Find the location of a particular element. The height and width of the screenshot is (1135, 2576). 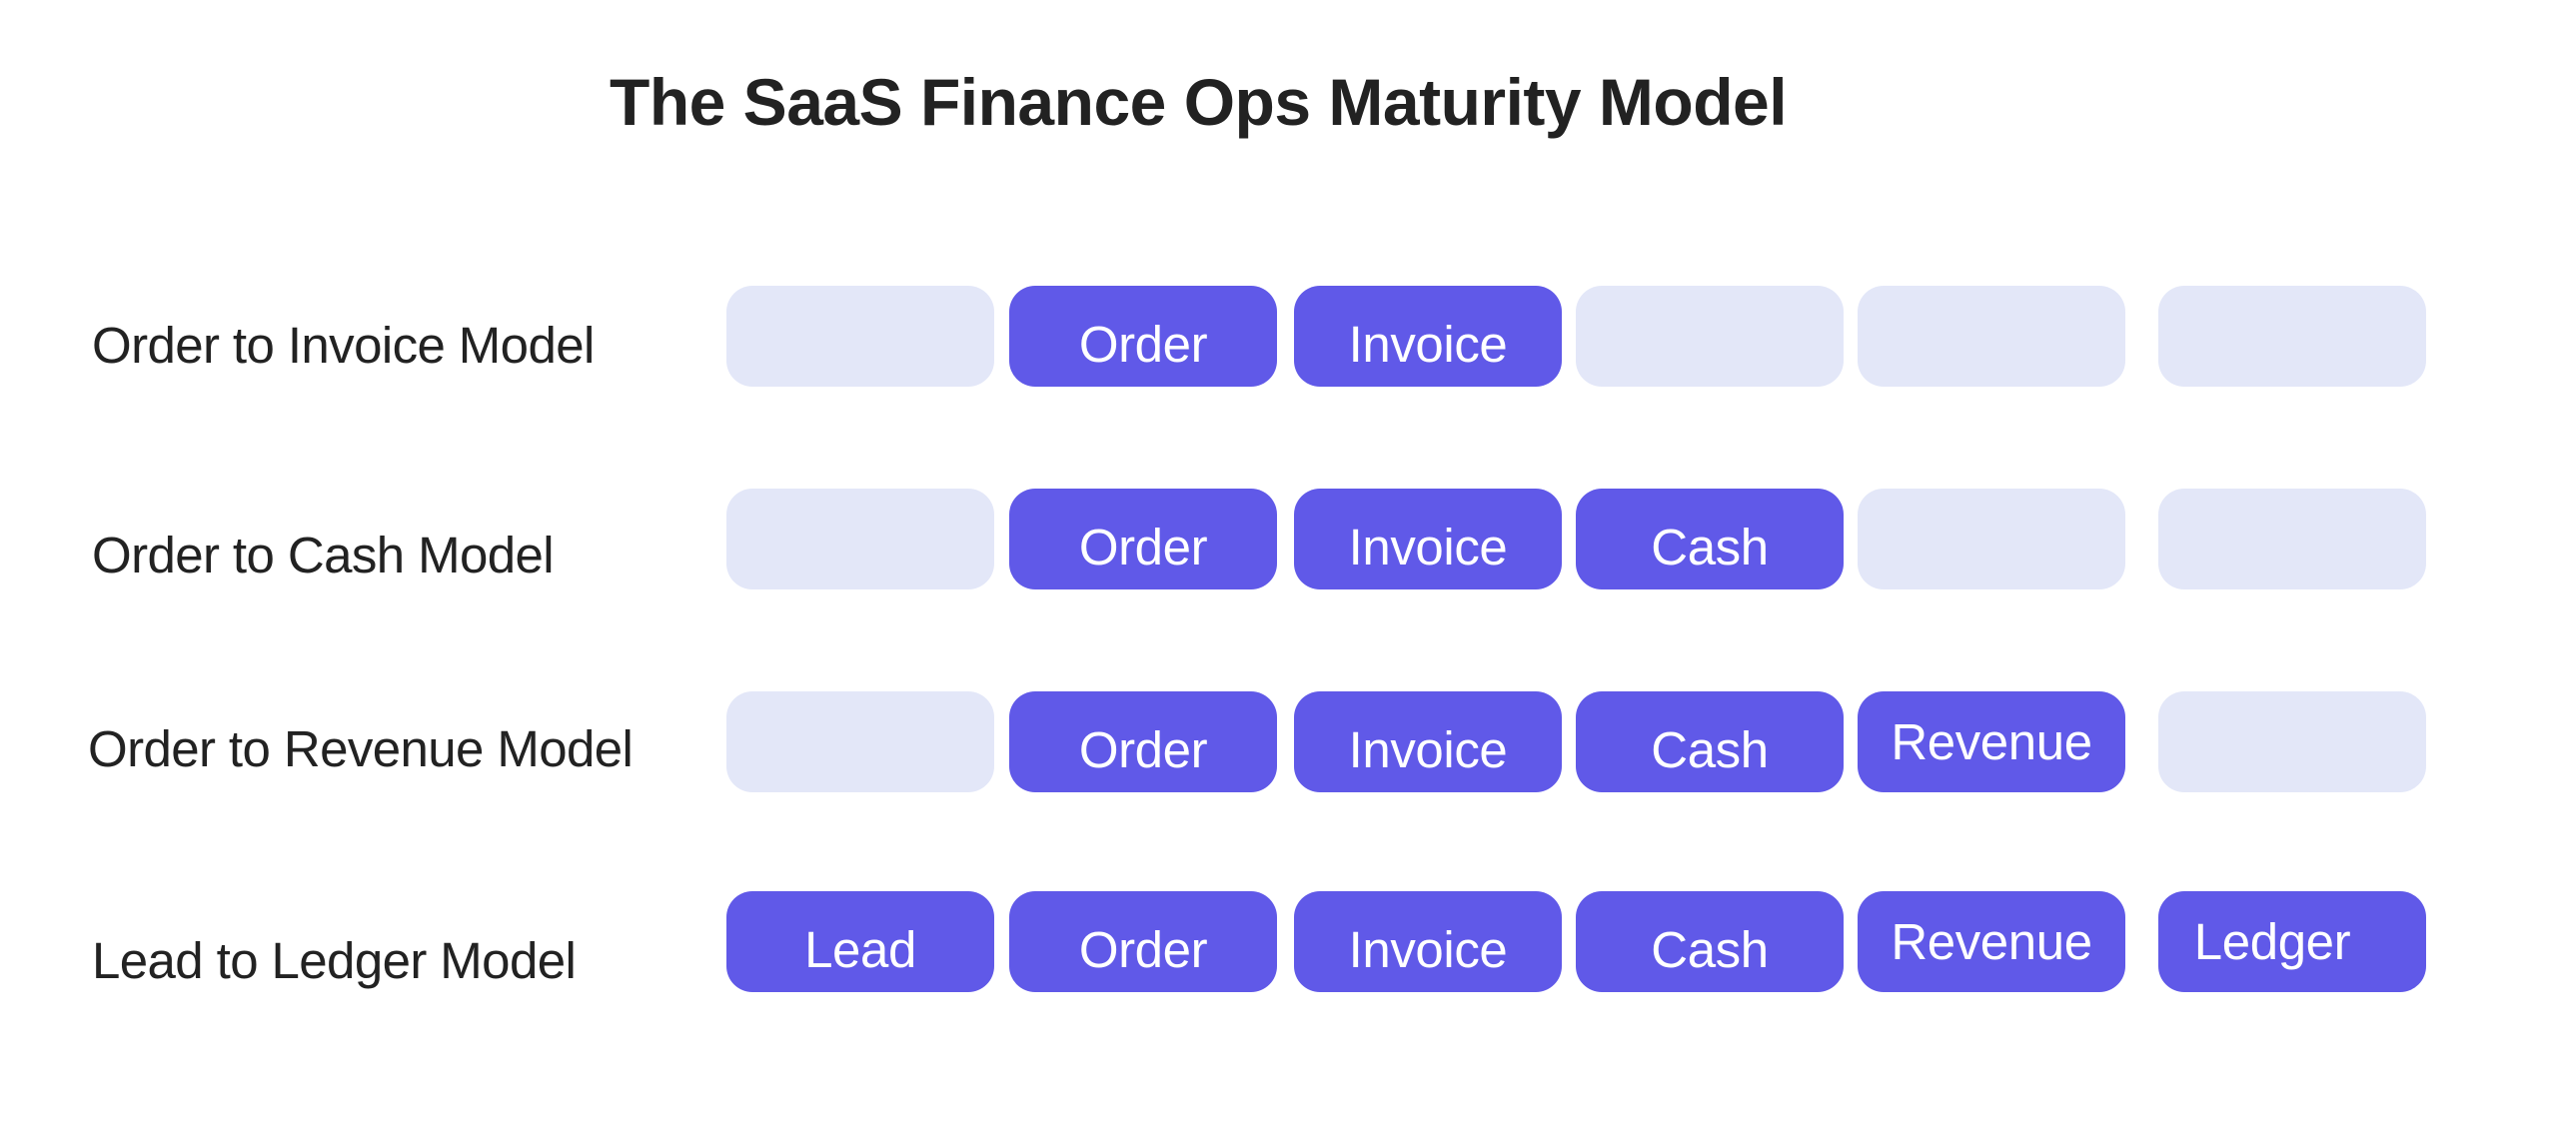

stage-cell-cash-empty is located at coordinates (1710, 337).